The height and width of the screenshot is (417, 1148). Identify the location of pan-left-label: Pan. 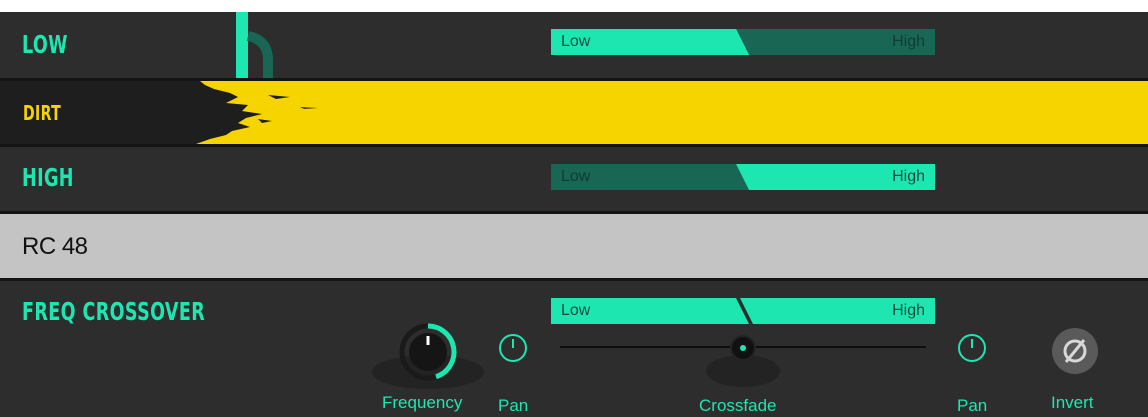
(513, 405).